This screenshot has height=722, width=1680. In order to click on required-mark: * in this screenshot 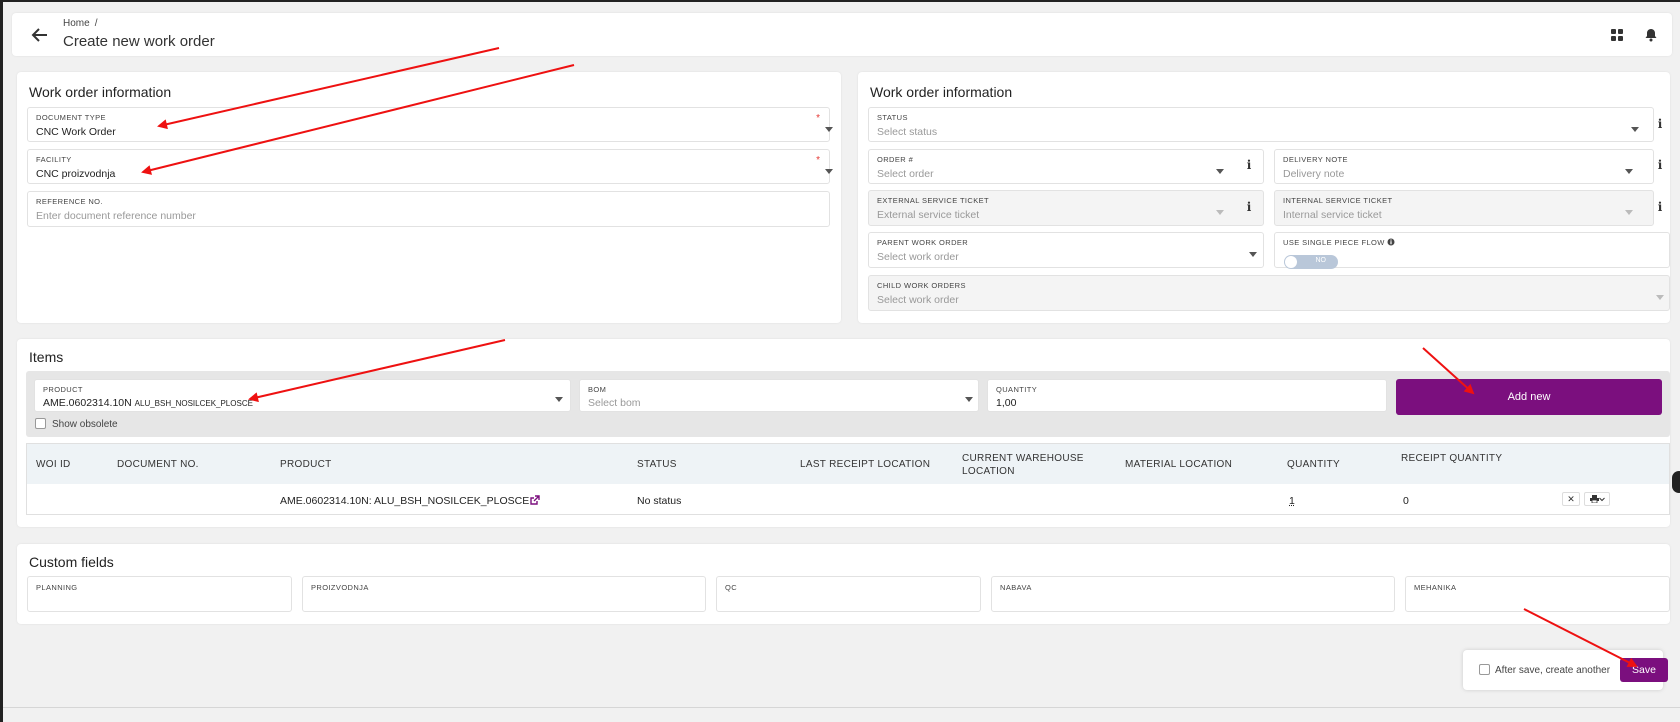, I will do `click(818, 160)`.